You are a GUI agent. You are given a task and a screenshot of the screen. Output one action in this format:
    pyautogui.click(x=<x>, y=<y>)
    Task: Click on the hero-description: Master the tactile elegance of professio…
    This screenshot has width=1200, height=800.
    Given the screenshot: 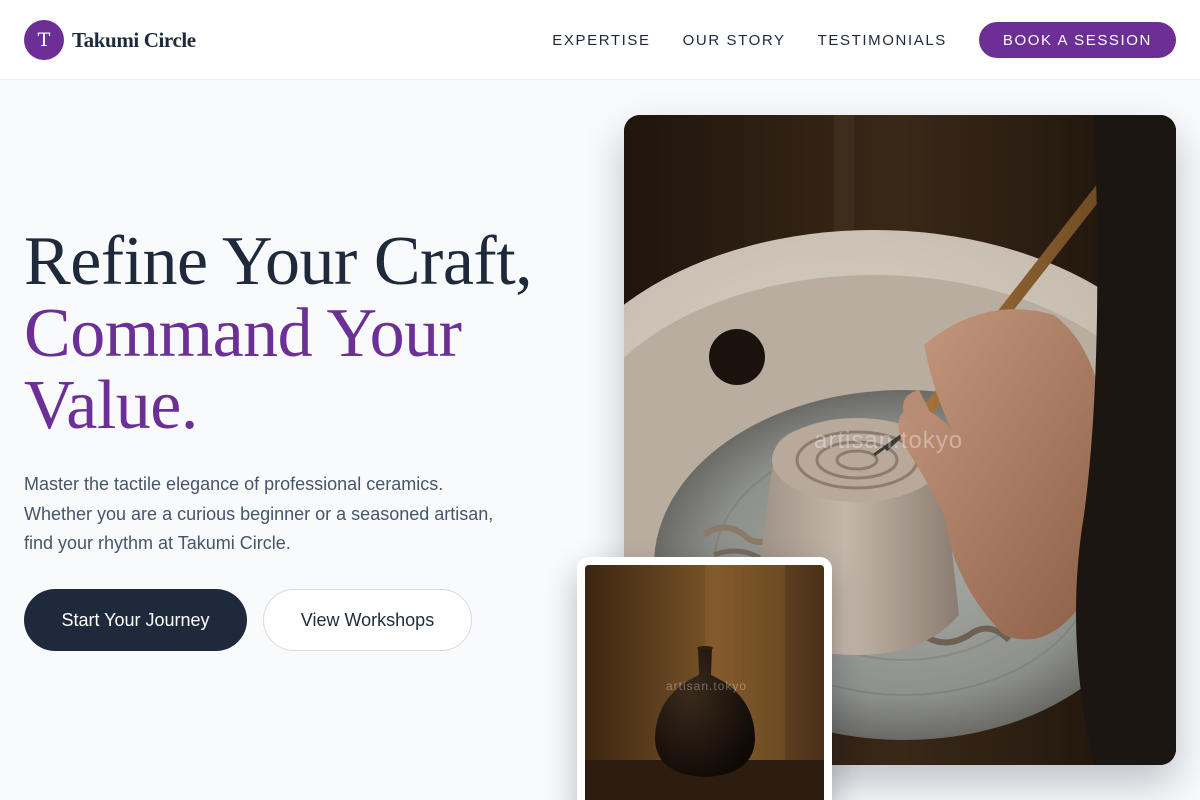 What is the action you would take?
    pyautogui.click(x=259, y=513)
    